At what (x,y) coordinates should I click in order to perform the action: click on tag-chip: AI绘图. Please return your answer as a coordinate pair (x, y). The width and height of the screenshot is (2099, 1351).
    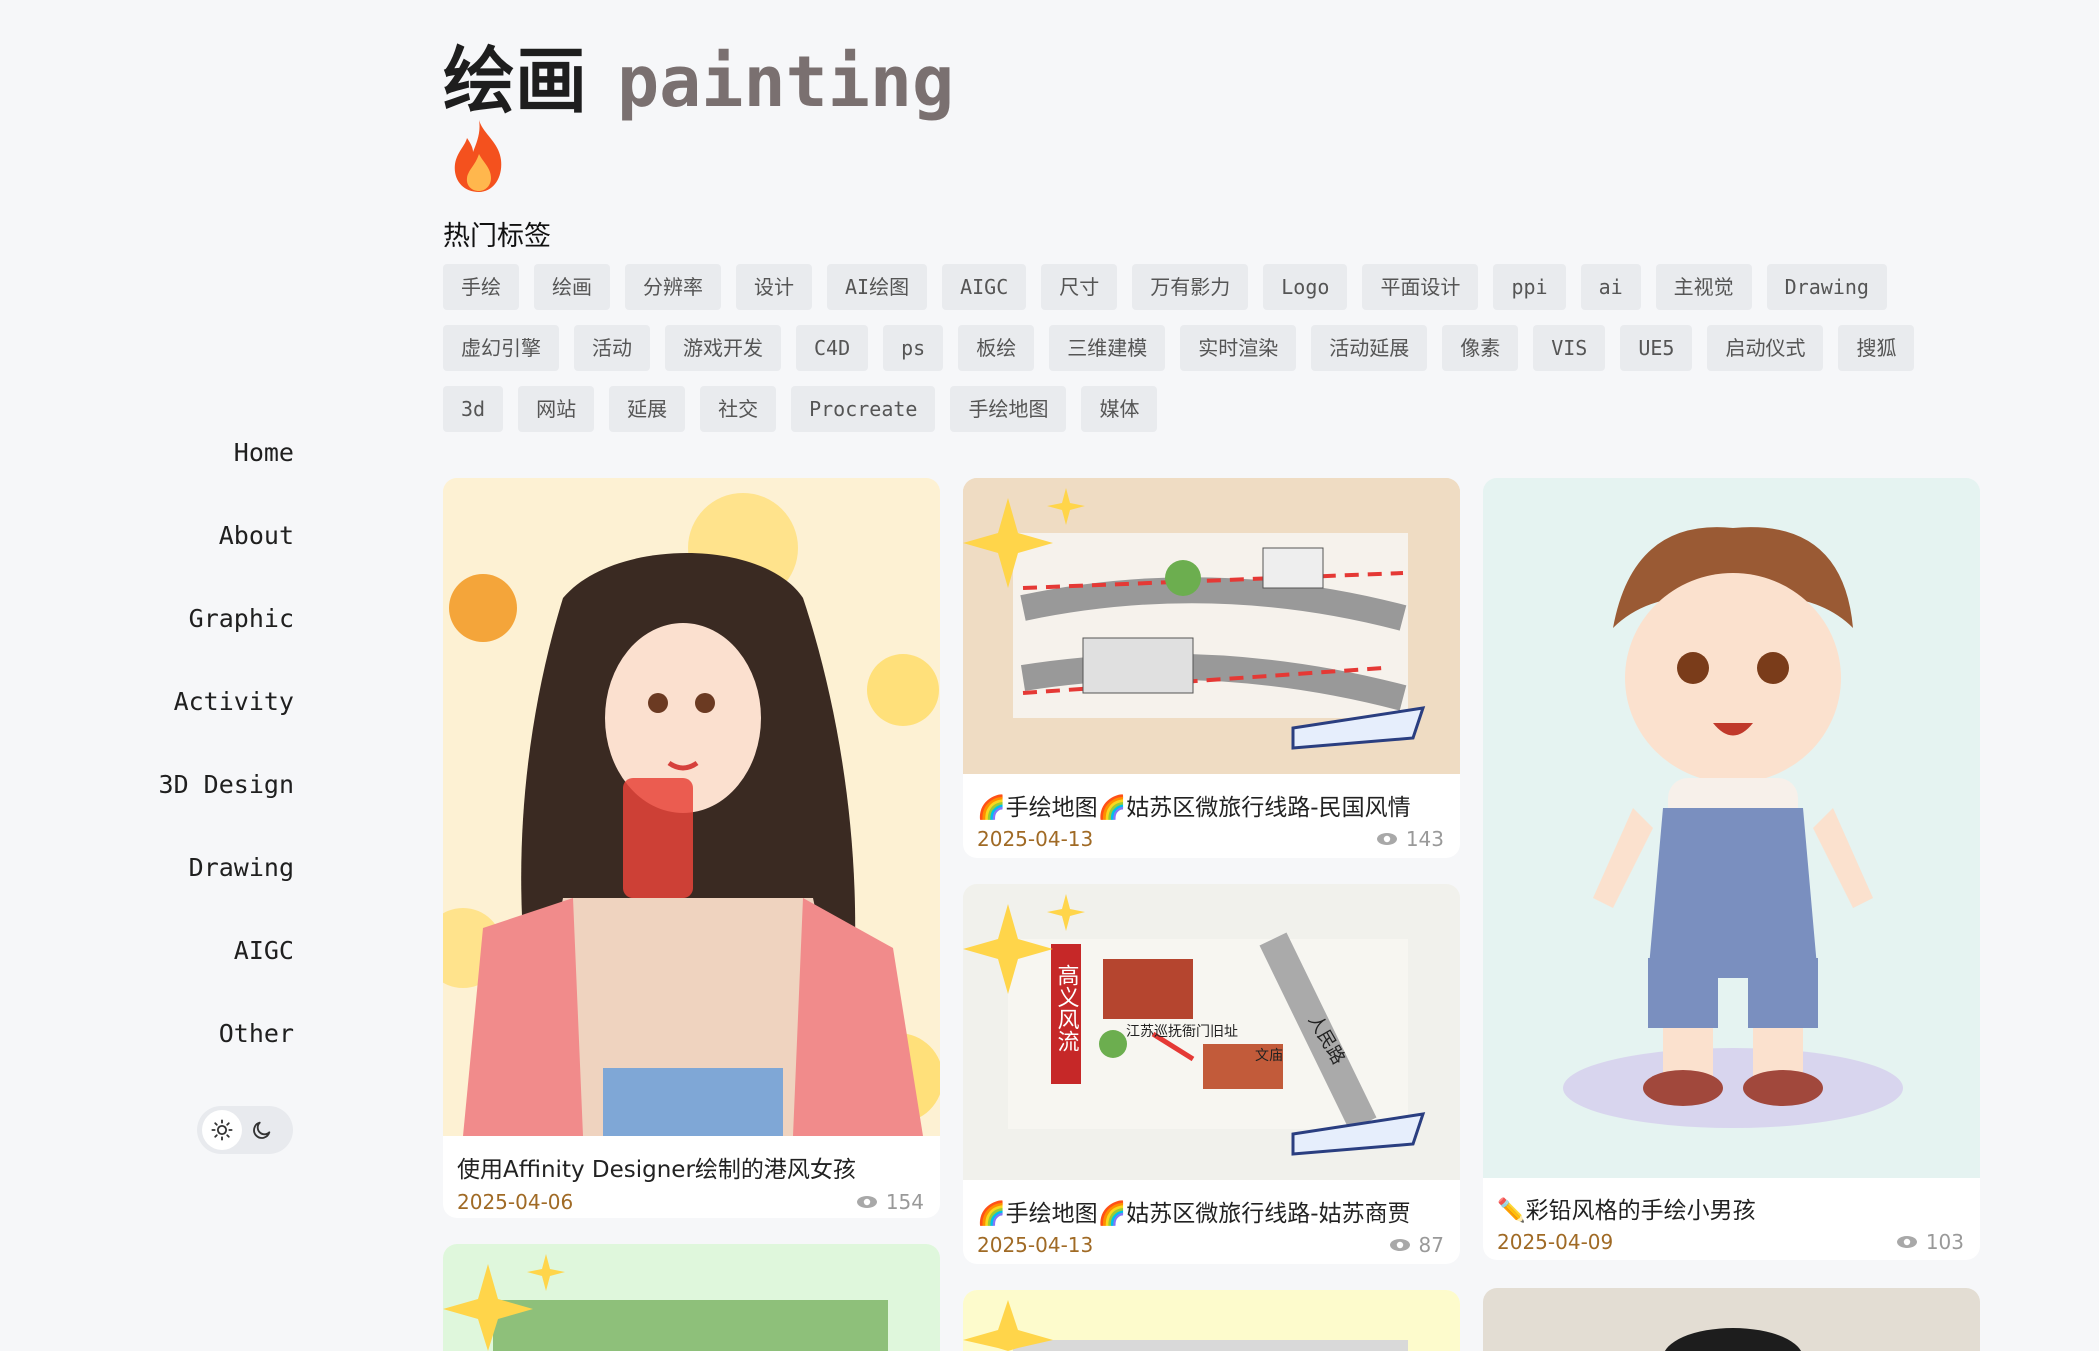
    Looking at the image, I should click on (877, 287).